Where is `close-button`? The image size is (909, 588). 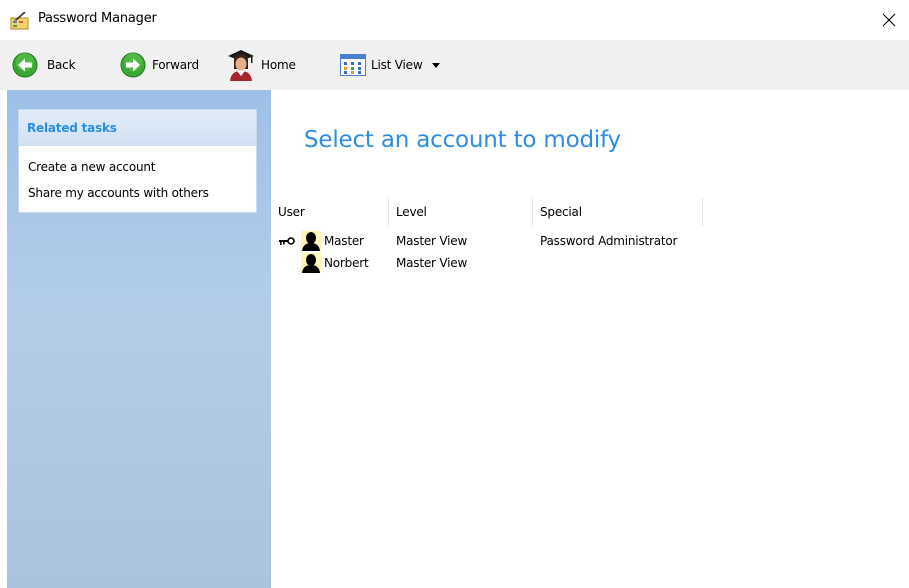 close-button is located at coordinates (889, 20).